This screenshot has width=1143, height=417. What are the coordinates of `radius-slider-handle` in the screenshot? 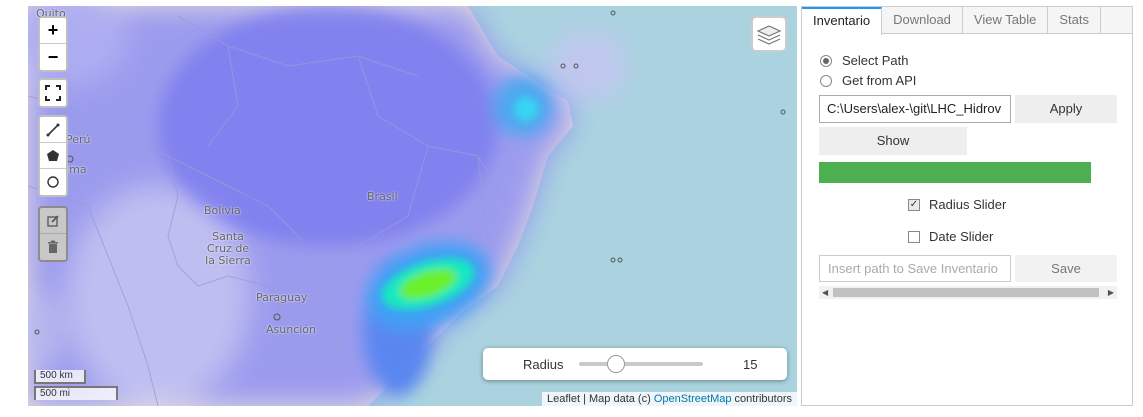 It's located at (616, 364).